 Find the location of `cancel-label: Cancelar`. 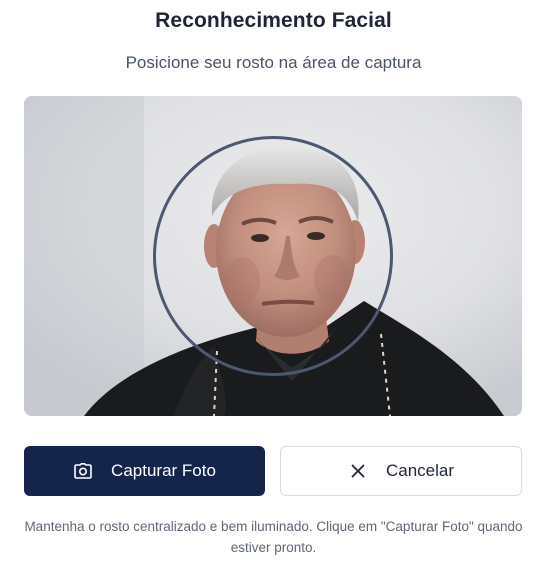

cancel-label: Cancelar is located at coordinates (420, 470).